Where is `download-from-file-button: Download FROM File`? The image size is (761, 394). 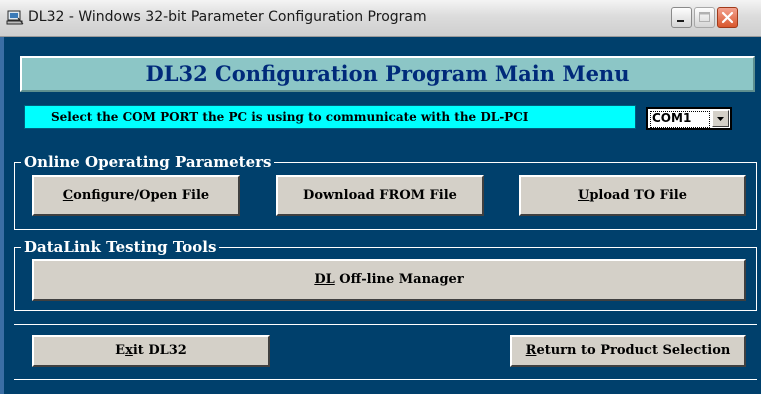 download-from-file-button: Download FROM File is located at coordinates (380, 195).